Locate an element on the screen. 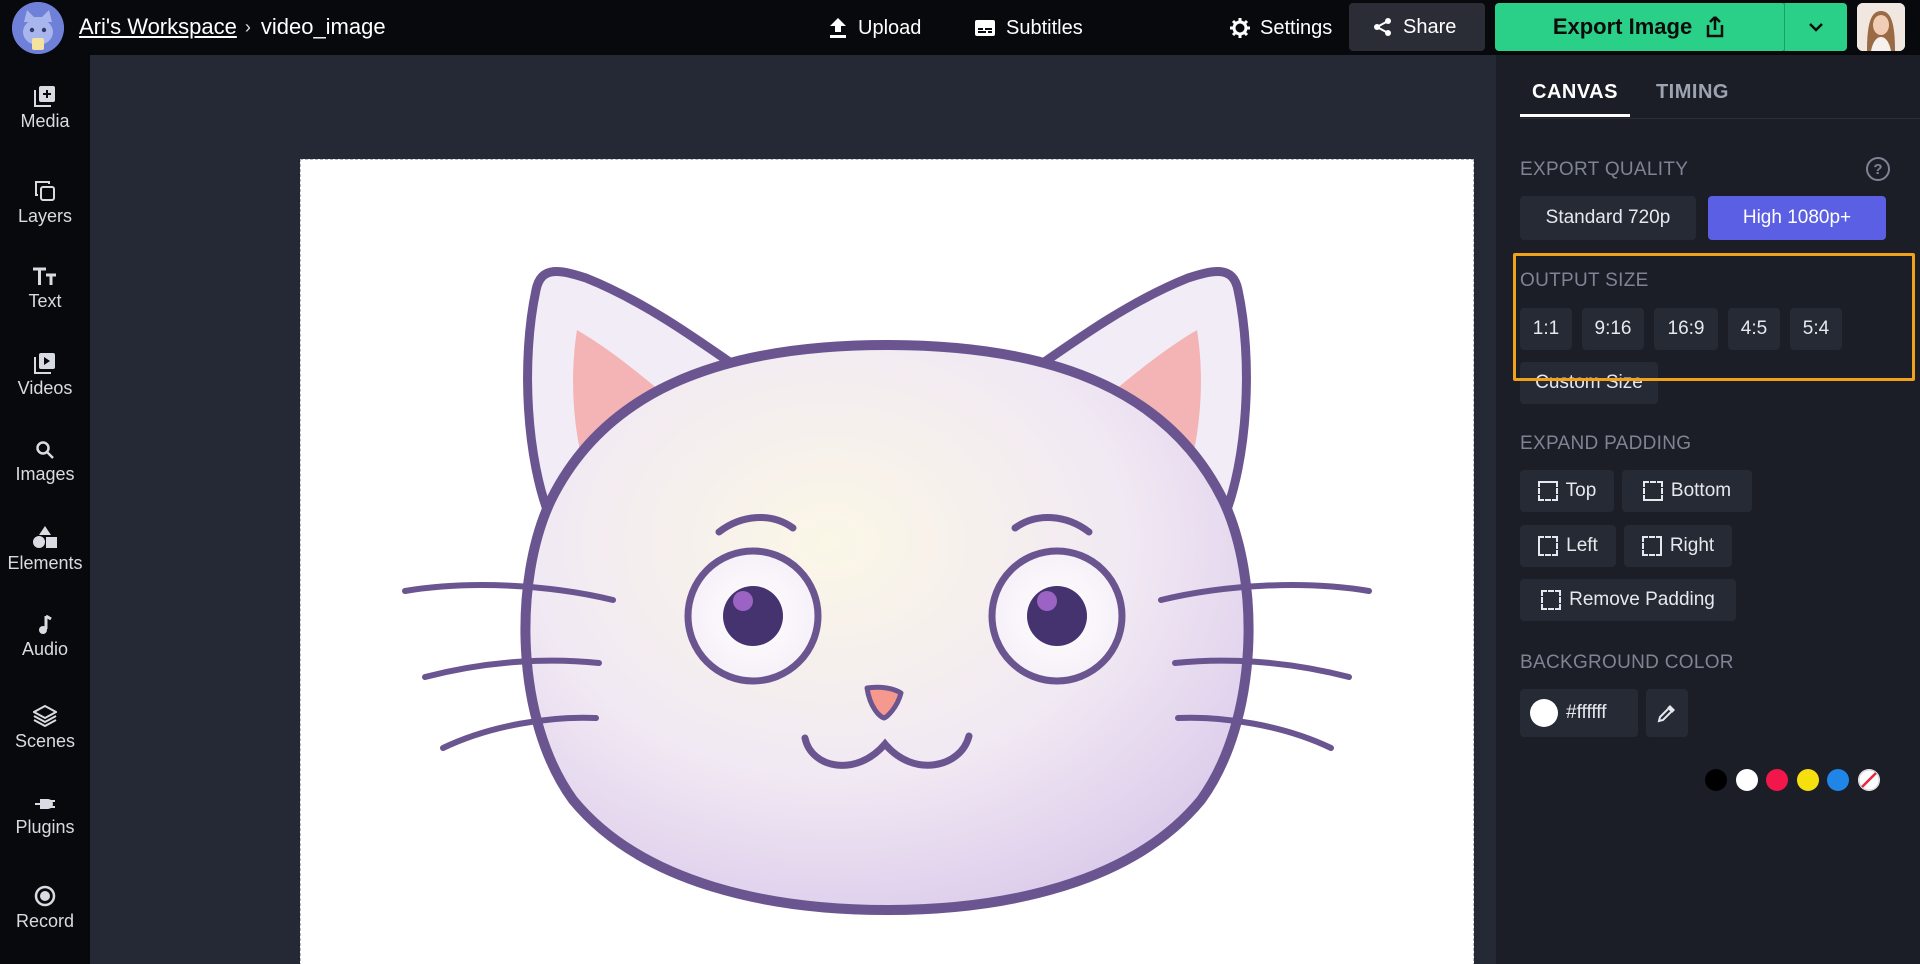 This screenshot has width=1920, height=964. rail-item-text: Text is located at coordinates (45, 289).